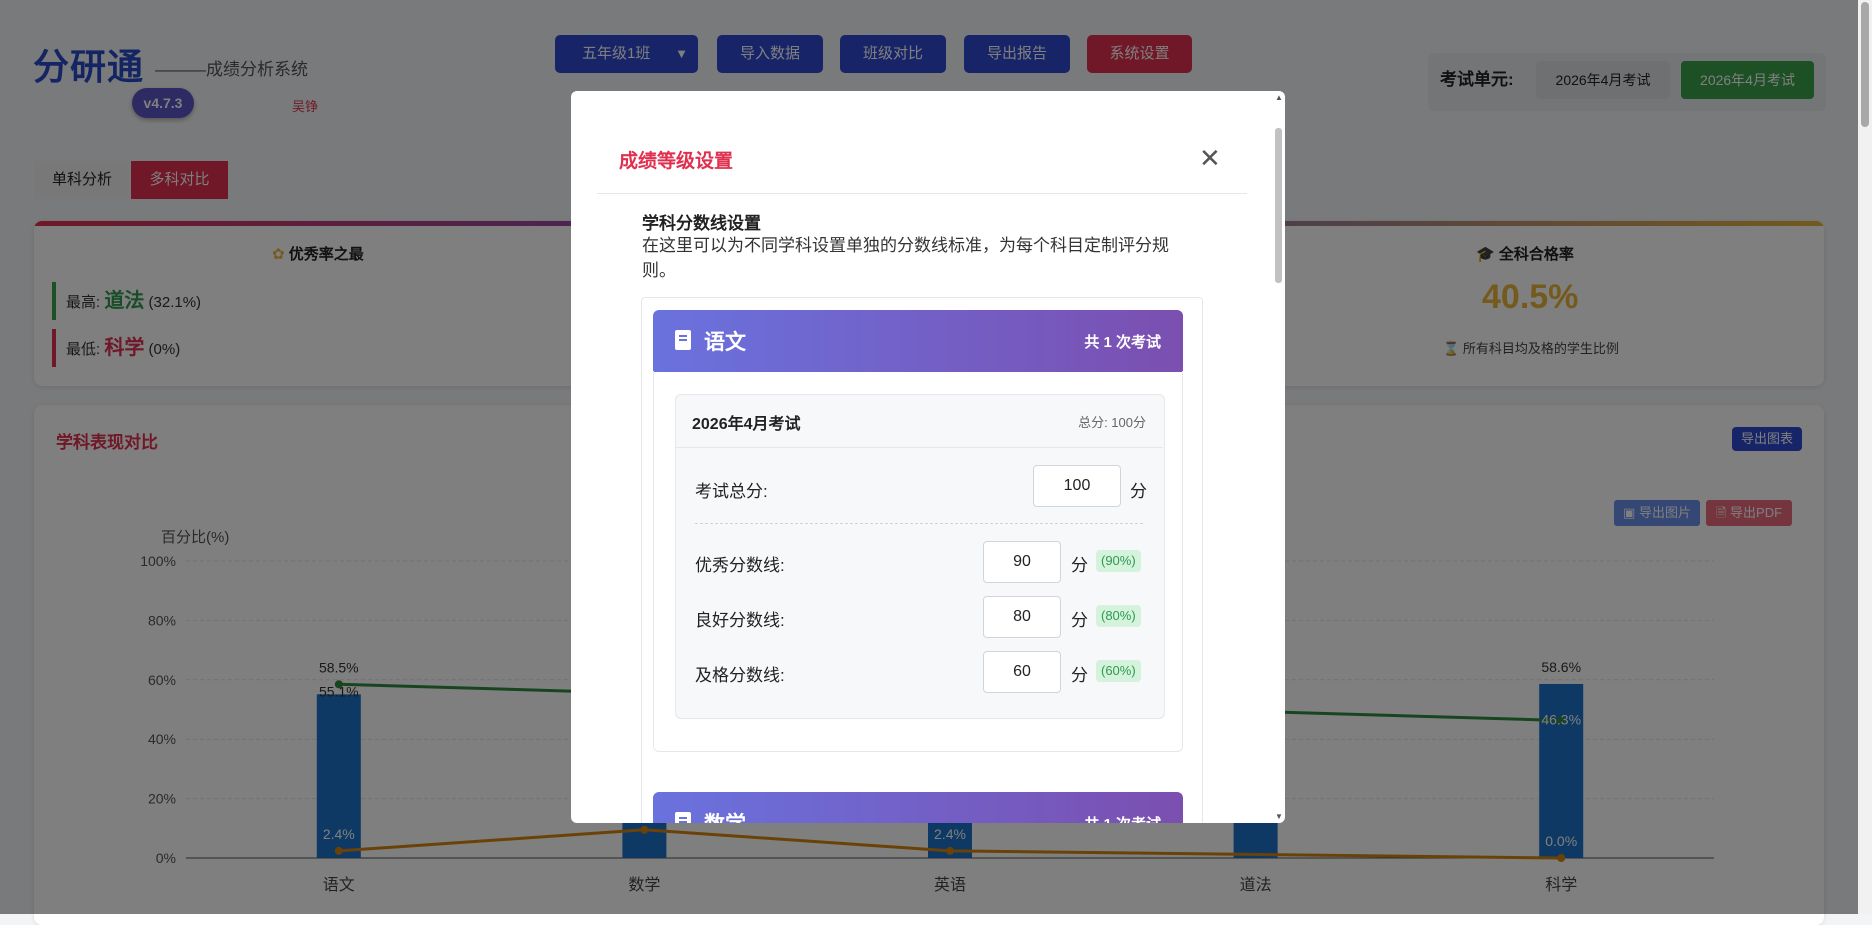 The width and height of the screenshot is (1872, 925). I want to click on subject-header-yuwen: 语文 共 1 次考试, so click(918, 341).